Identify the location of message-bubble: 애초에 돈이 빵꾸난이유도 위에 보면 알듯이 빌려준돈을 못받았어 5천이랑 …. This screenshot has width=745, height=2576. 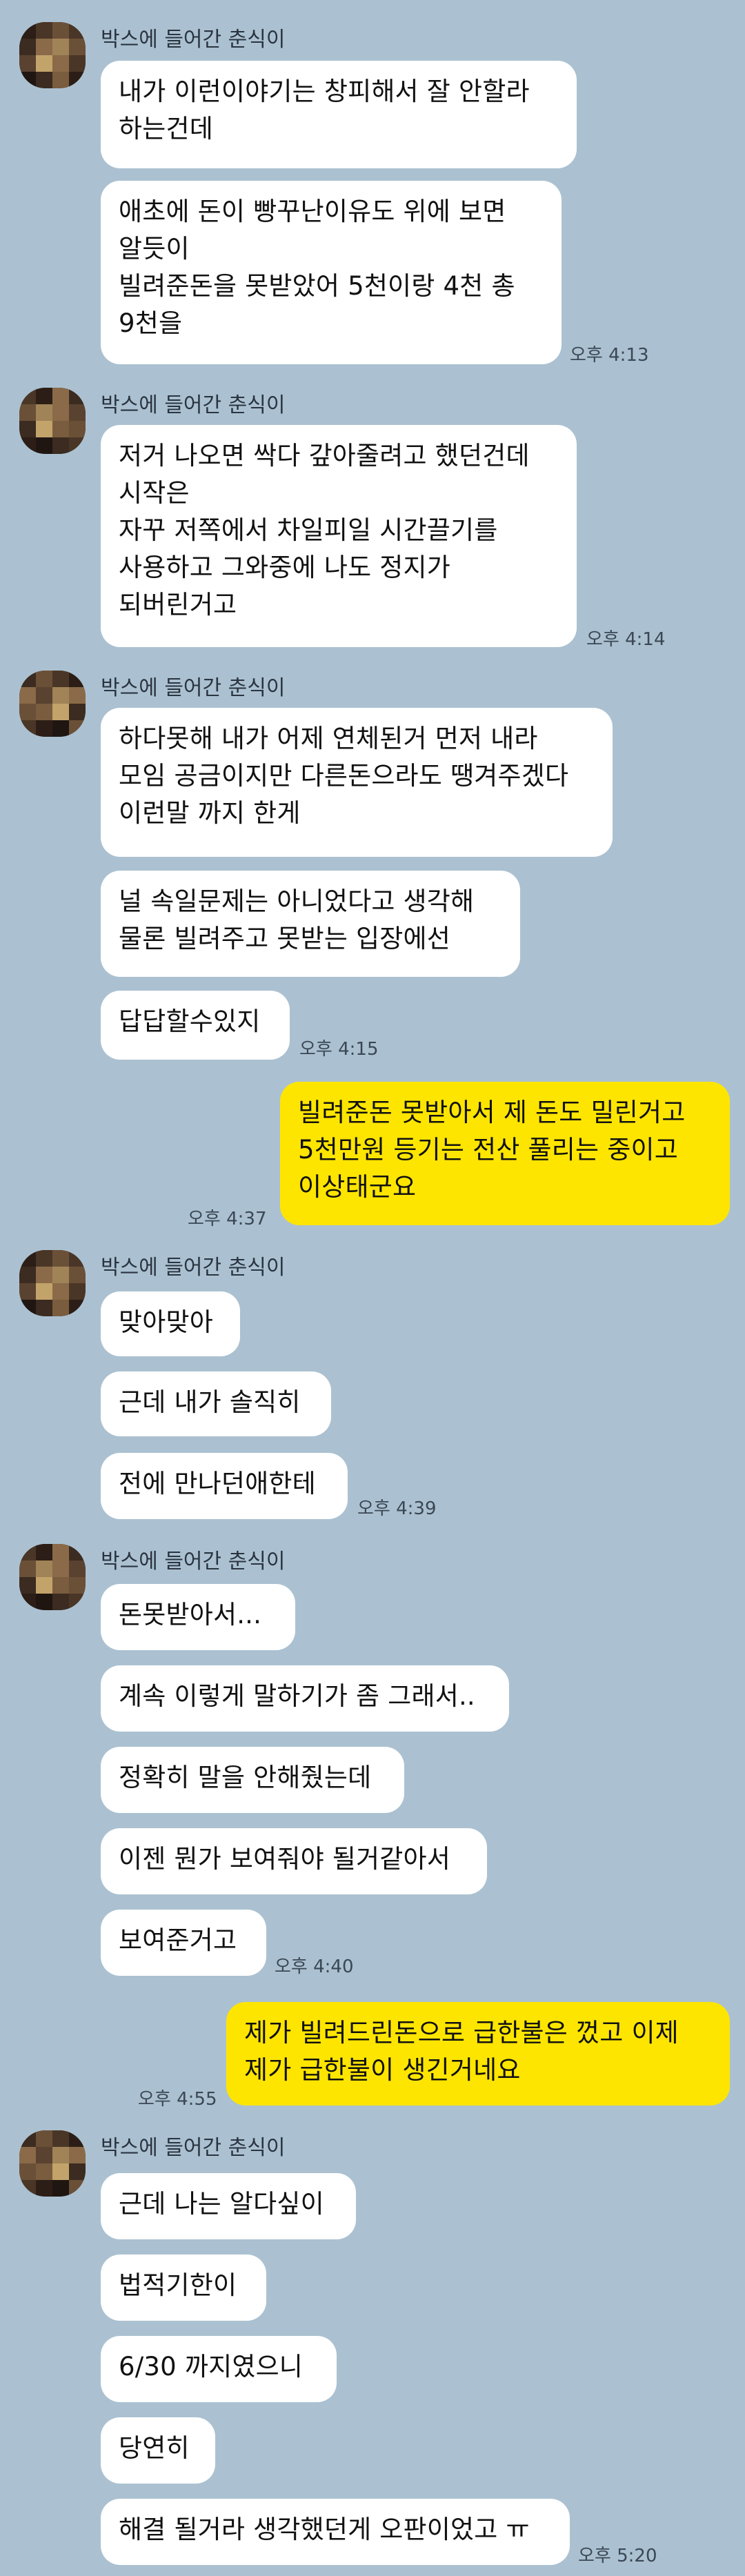
(331, 272).